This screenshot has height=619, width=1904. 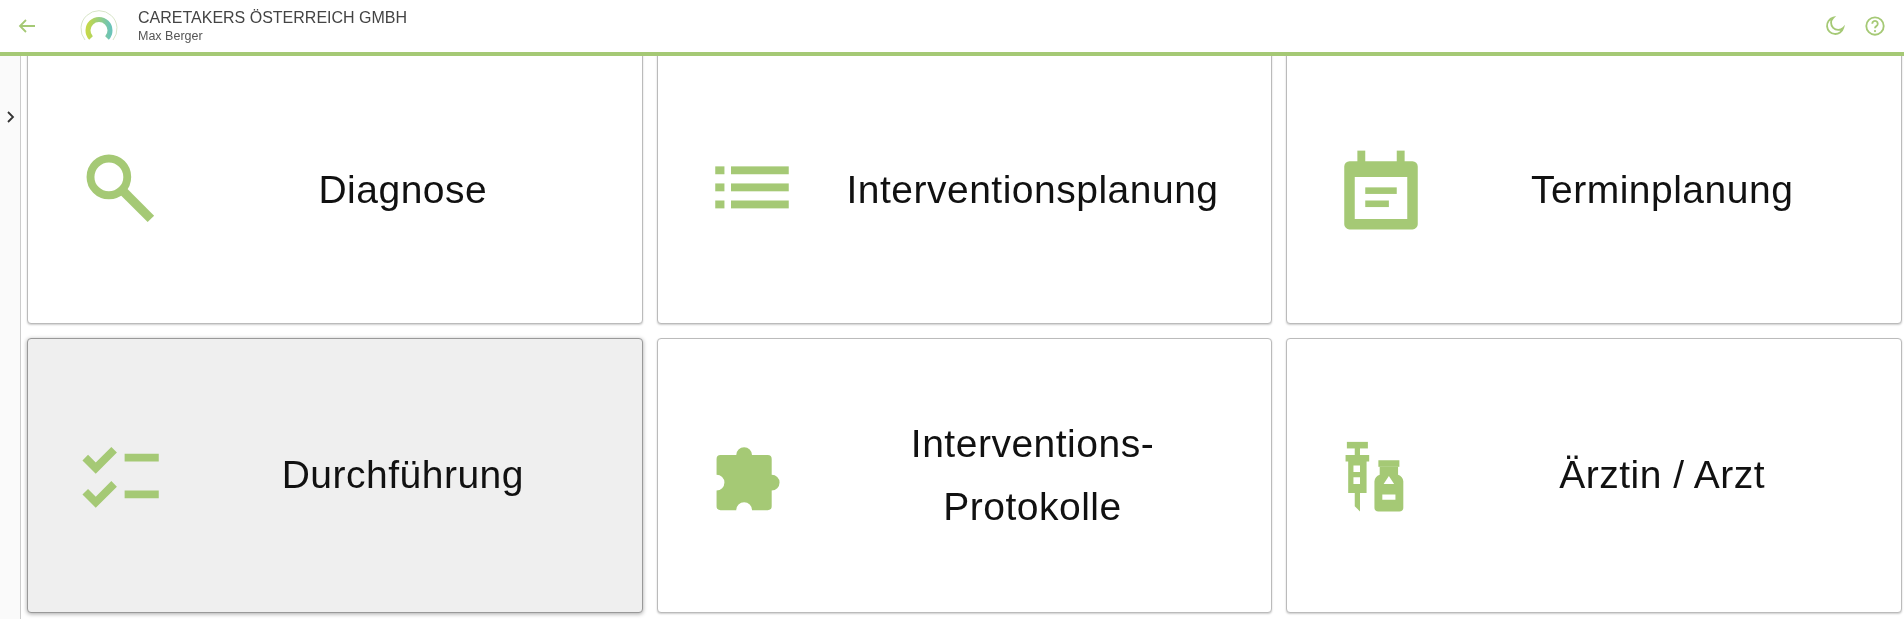 What do you see at coordinates (171, 36) in the screenshot?
I see `user-name: Max Berger` at bounding box center [171, 36].